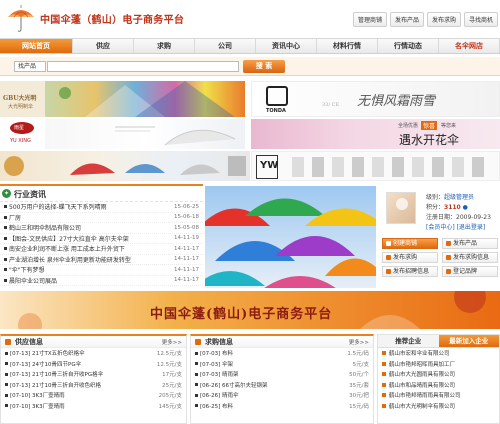 The width and height of the screenshot is (500, 424). Describe the element at coordinates (465, 207) in the screenshot. I see `points-icon: ●` at that location.